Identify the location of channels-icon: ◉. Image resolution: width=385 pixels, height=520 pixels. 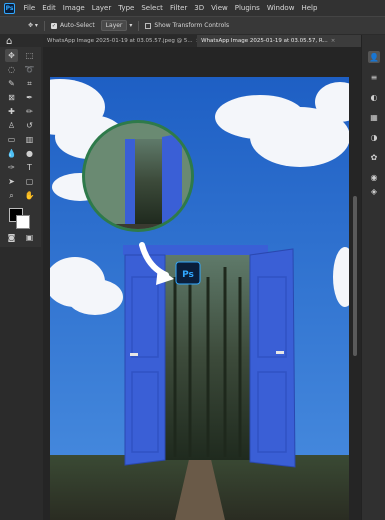
(374, 177).